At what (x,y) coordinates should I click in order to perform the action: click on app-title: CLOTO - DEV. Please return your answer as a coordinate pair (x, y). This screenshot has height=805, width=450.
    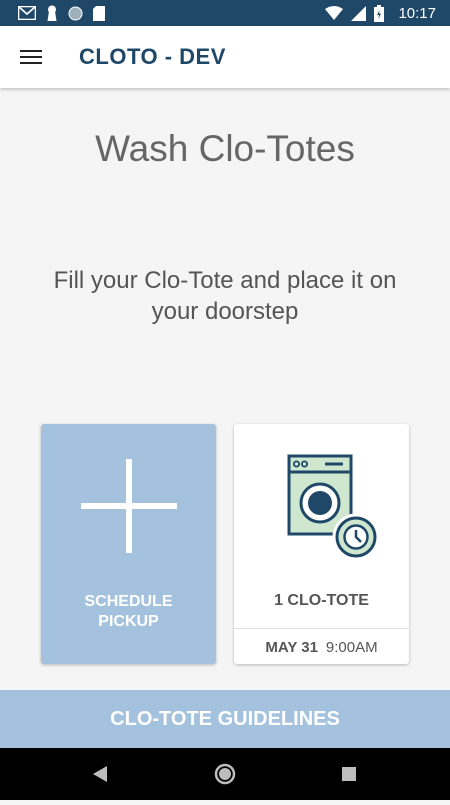
    Looking at the image, I should click on (152, 56).